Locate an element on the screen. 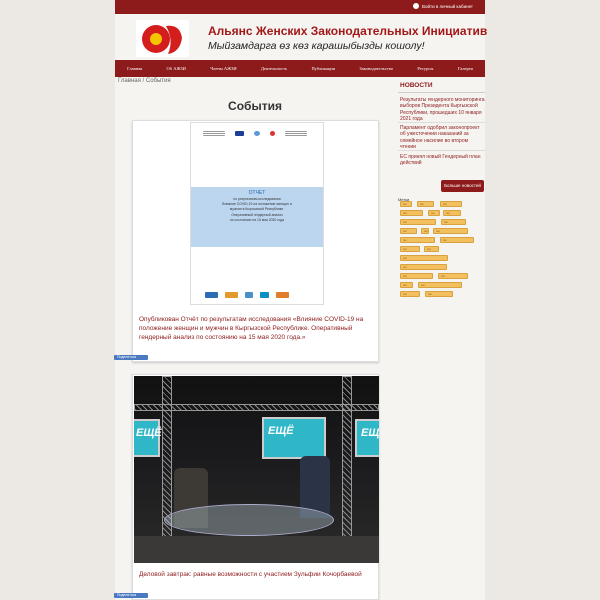  nav-item-home: Главная is located at coordinates (134, 68).